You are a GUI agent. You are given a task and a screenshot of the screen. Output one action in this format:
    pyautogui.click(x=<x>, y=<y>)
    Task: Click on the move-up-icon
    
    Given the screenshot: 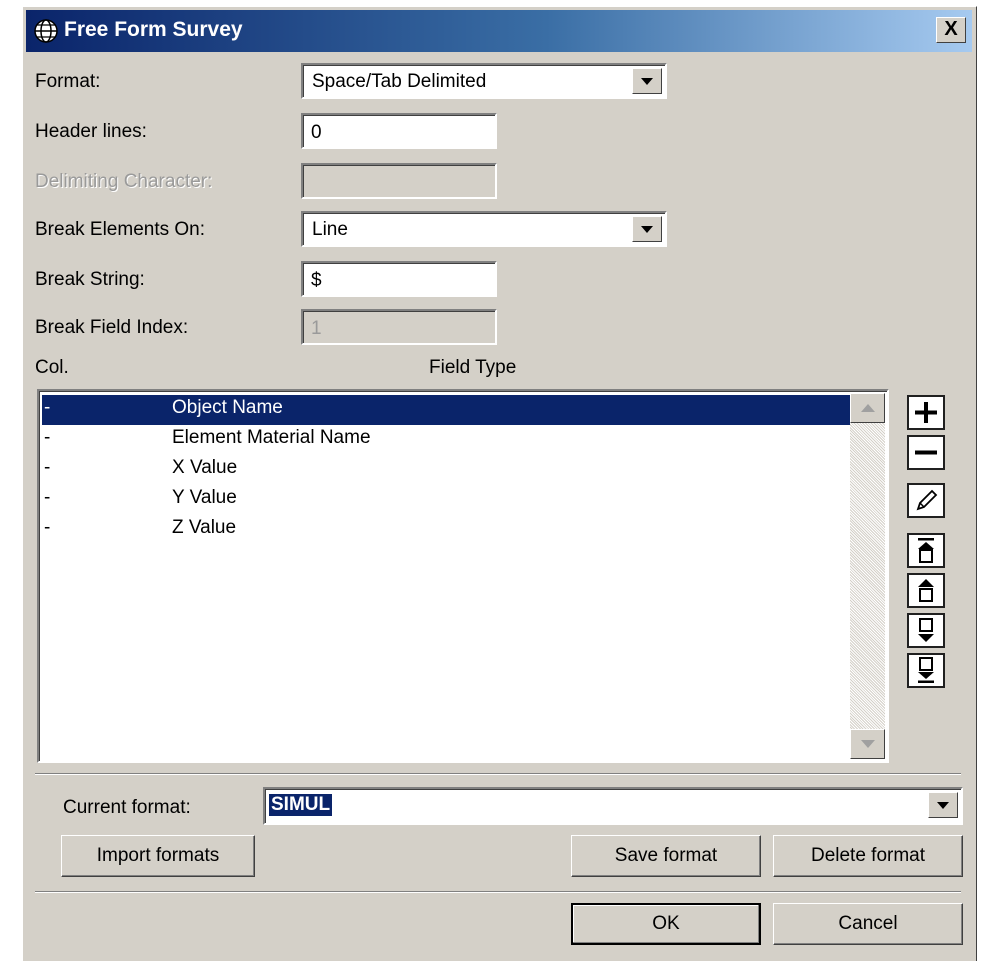 What is the action you would take?
    pyautogui.click(x=926, y=590)
    